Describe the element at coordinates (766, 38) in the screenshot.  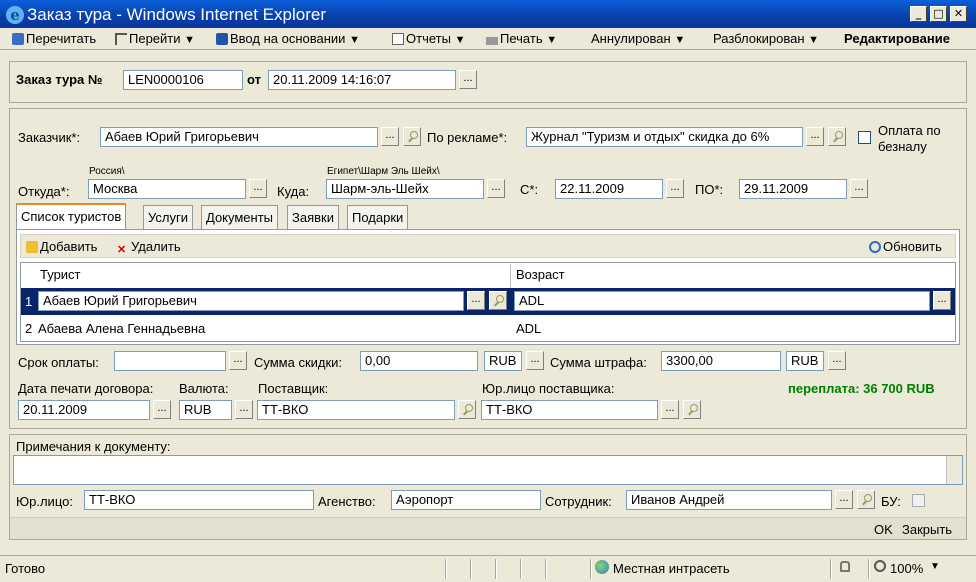
I see `unlocked-status-button: Разблокирован ▼` at that location.